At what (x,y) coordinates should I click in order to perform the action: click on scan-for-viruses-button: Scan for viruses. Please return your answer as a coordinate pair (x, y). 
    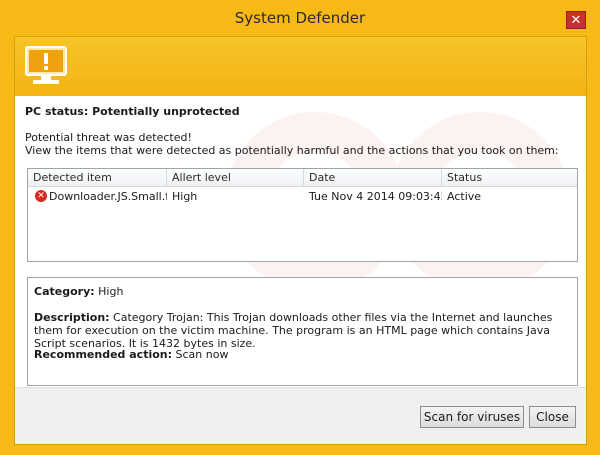
    Looking at the image, I should click on (472, 417).